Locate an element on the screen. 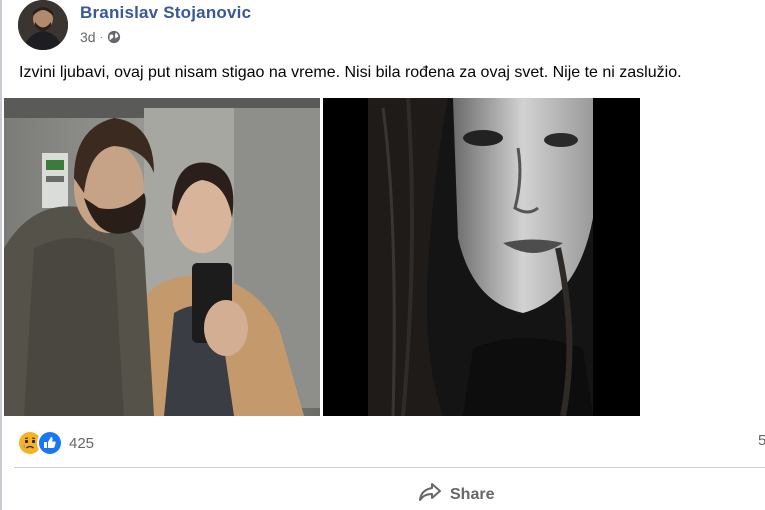 The width and height of the screenshot is (765, 510). share-button: Share is located at coordinates (456, 494).